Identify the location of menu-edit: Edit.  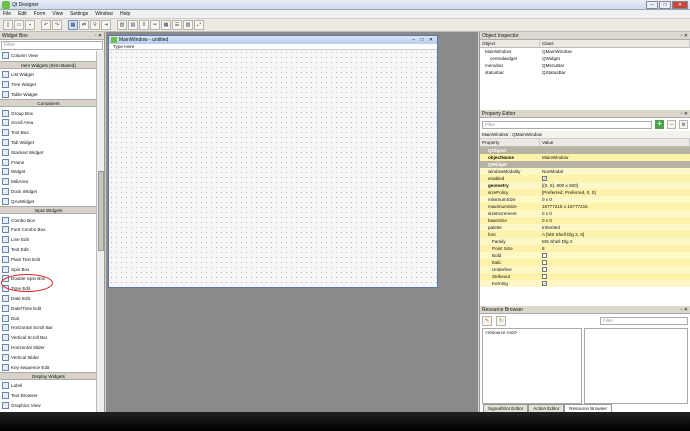
(22, 14).